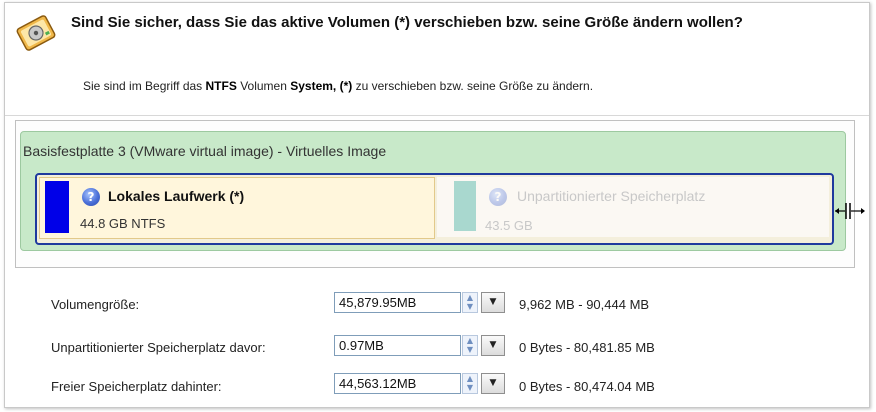  I want to click on partition-local-label: Lokales Laufwerk (*), so click(176, 196).